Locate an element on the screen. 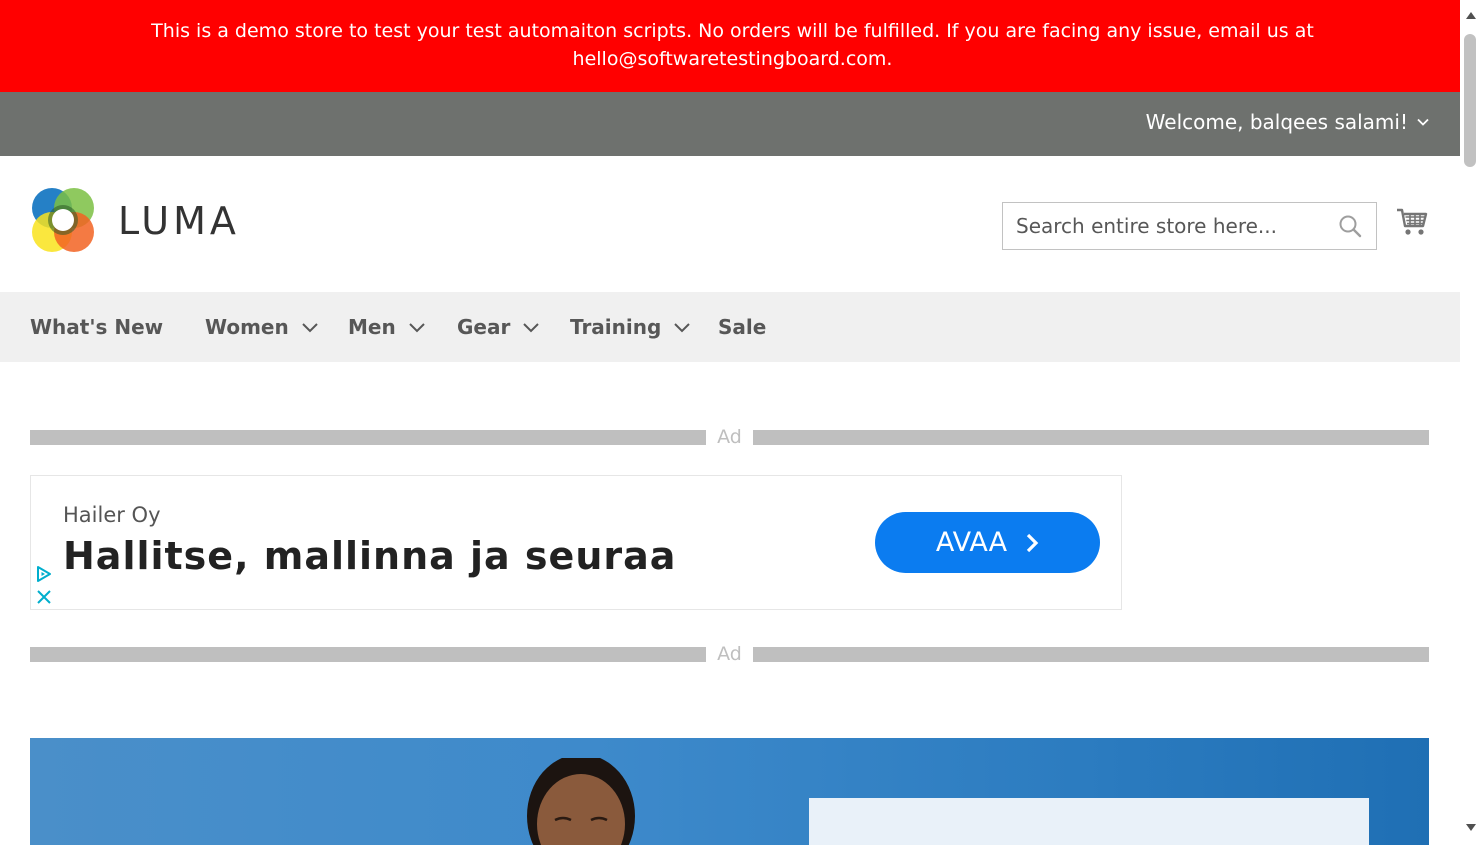  ad-open-button: AVAA is located at coordinates (987, 542).